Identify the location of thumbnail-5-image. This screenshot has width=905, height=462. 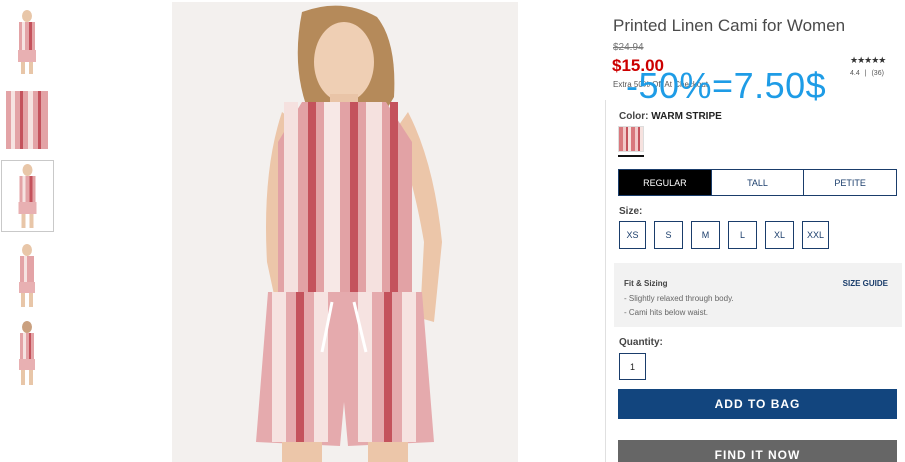
(27, 353).